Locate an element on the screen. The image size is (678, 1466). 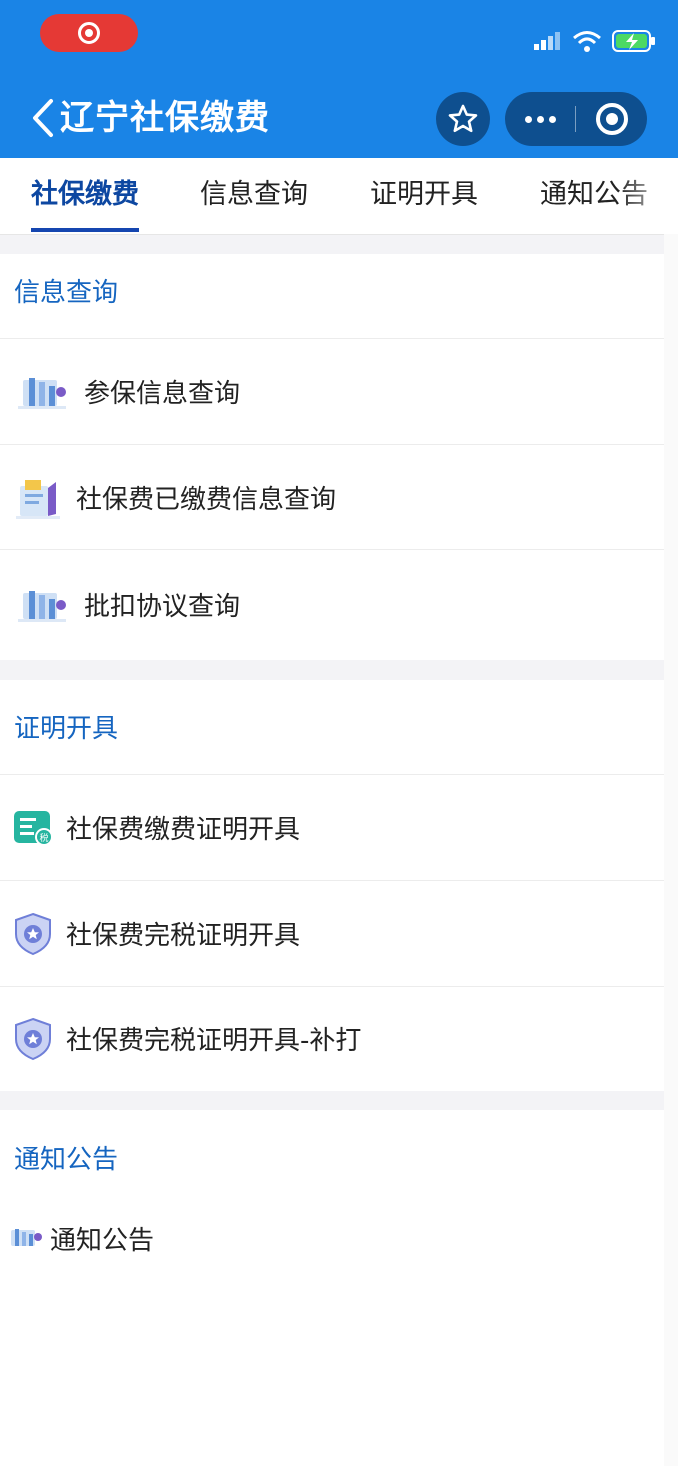
star-icon is located at coordinates (463, 118).